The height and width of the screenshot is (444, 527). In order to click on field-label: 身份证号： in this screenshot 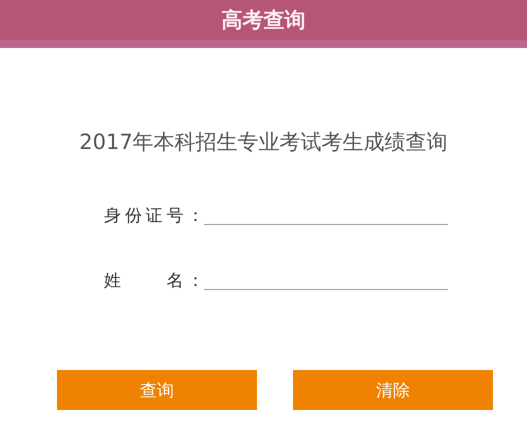, I will do `click(154, 216)`.